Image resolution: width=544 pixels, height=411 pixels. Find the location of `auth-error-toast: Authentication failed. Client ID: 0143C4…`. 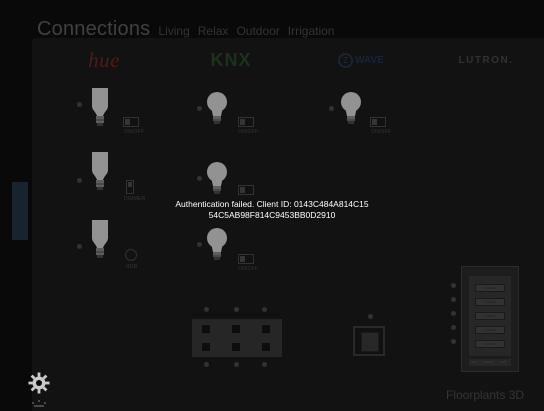

auth-error-toast: Authentication failed. Client ID: 0143C4… is located at coordinates (272, 210).